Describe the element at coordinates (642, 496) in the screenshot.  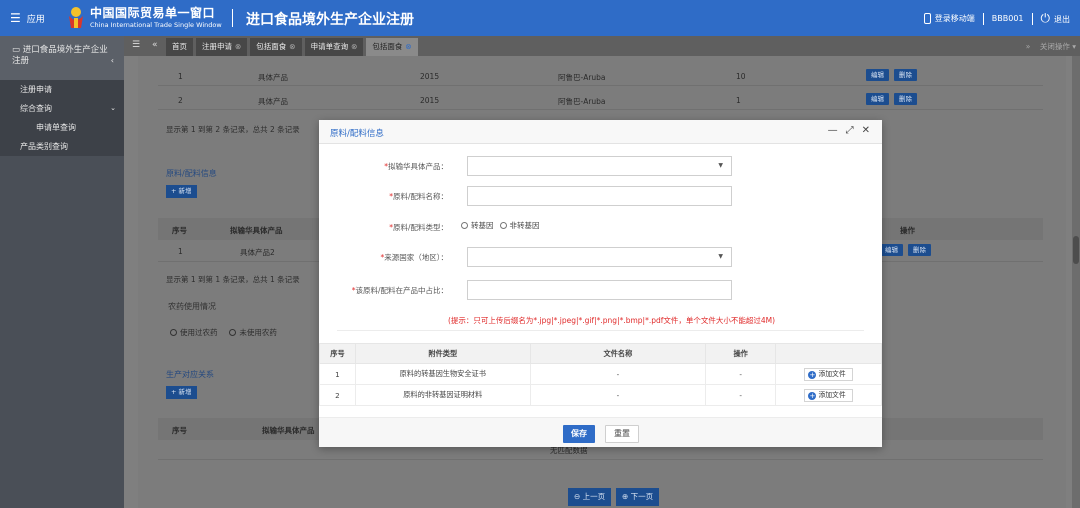
I see `next-page-label: 下一页` at that location.